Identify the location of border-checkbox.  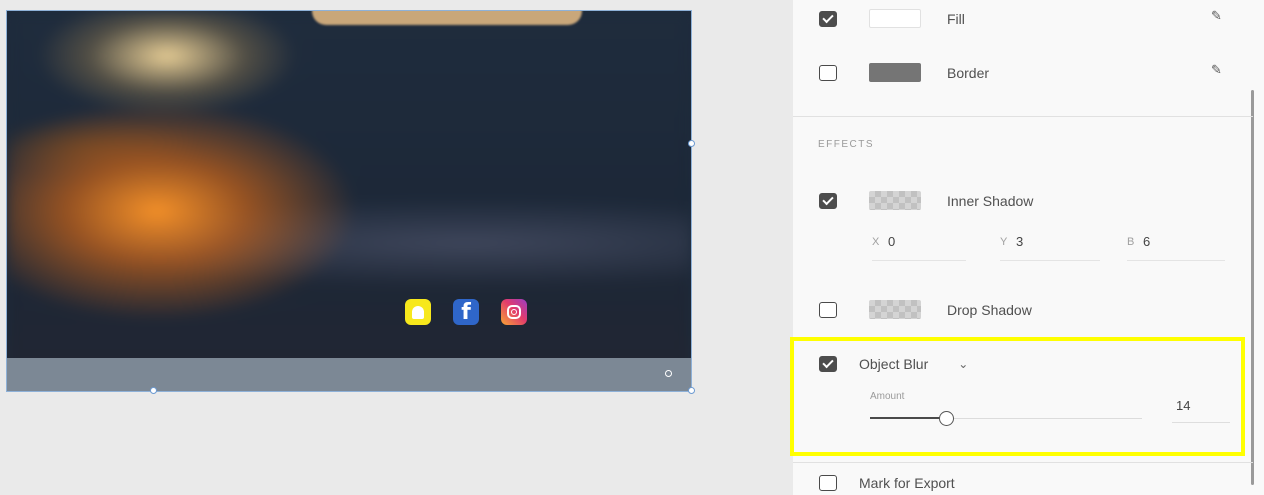
(828, 72).